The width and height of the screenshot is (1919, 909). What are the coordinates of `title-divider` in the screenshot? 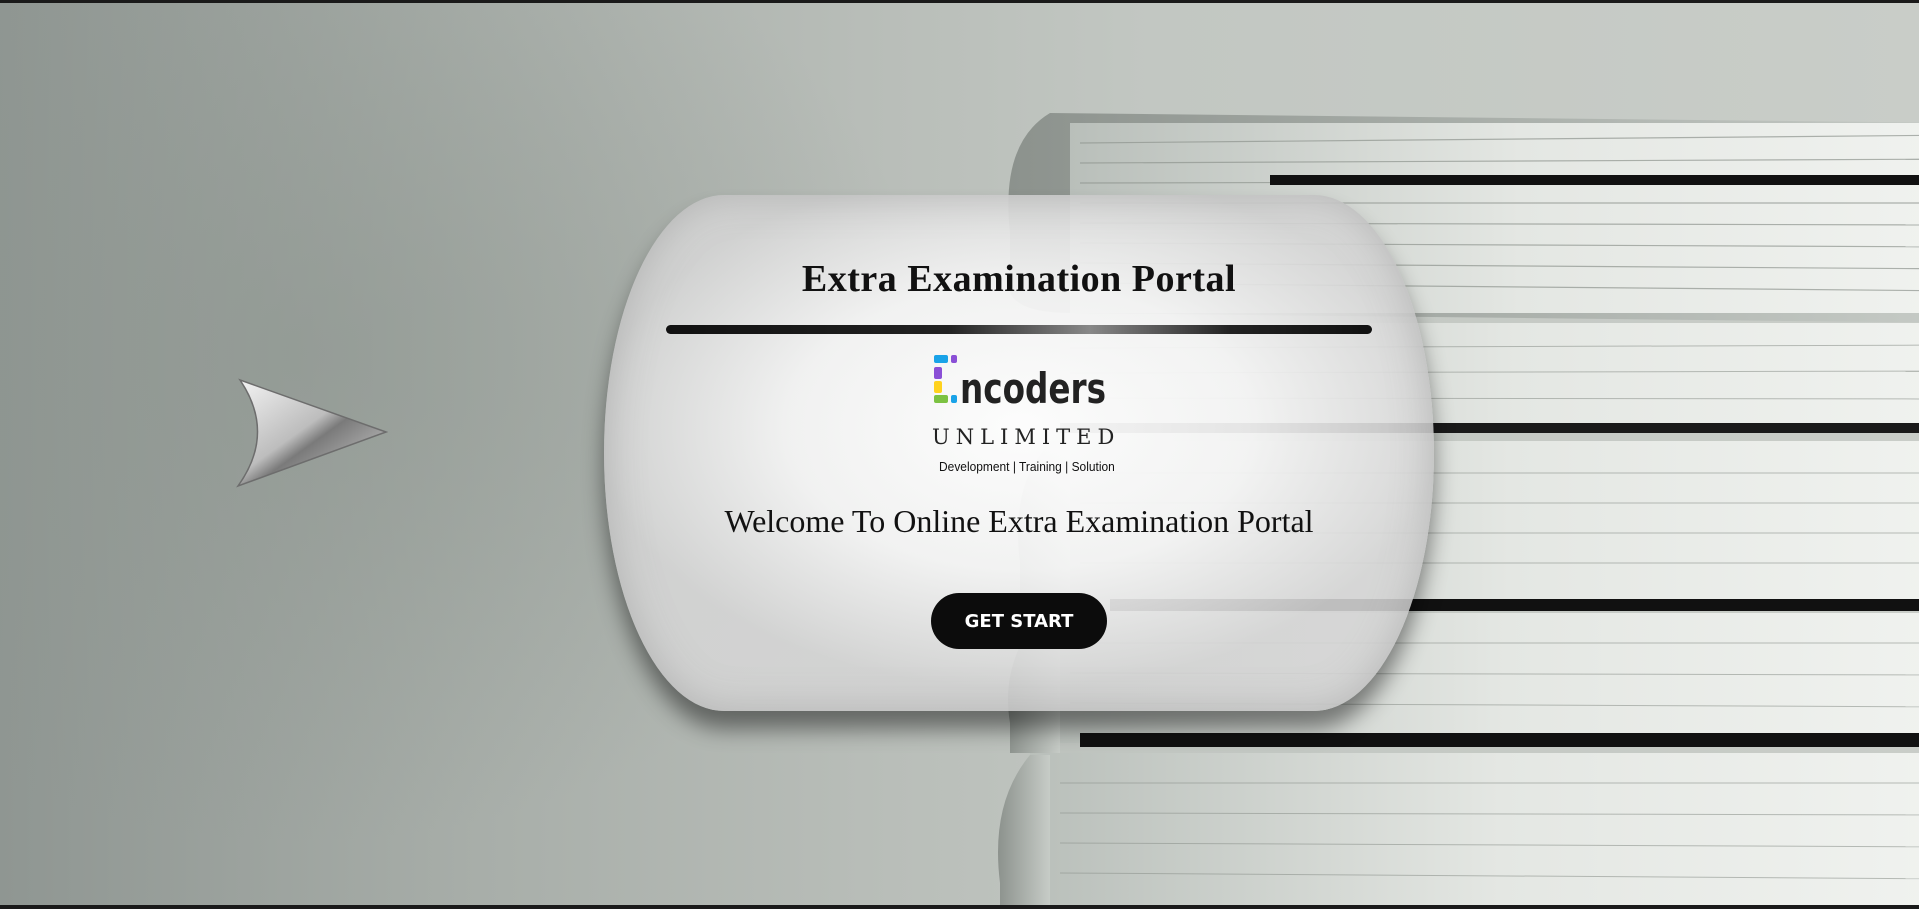 It's located at (1019, 329).